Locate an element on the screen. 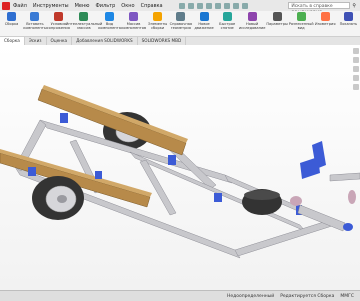  ribbon-button-label: Вставить компоненты is located at coordinates (35, 26).